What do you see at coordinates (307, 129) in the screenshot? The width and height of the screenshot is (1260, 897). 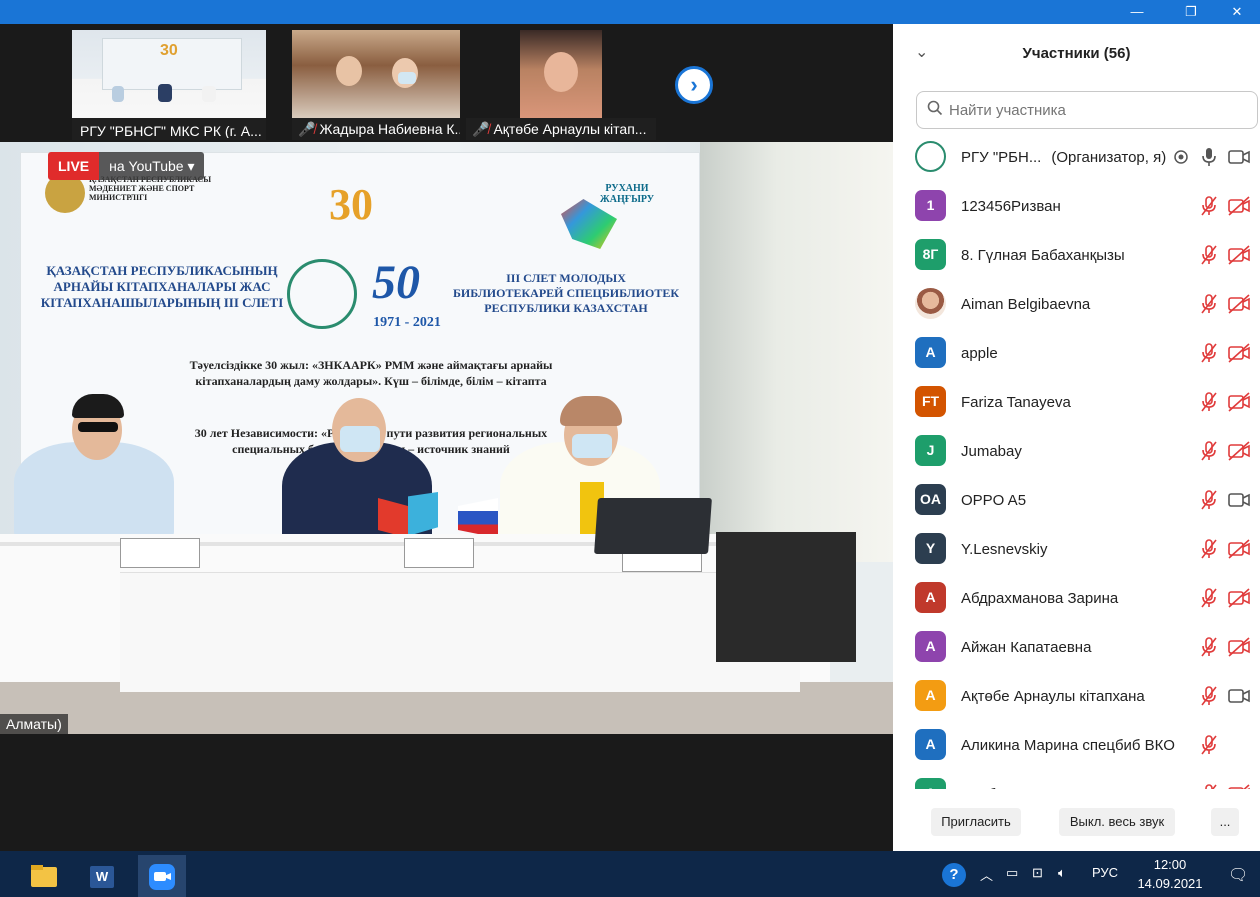 I see `mic-muted-icon: 🎤̸` at bounding box center [307, 129].